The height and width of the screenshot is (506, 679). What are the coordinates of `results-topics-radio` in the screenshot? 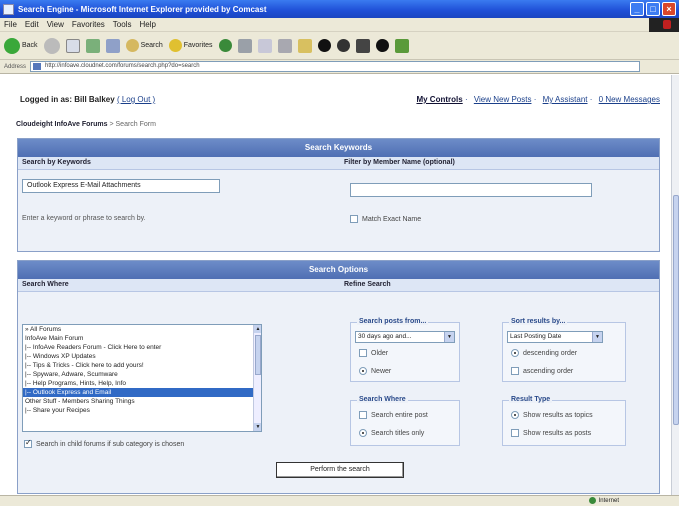 It's located at (515, 415).